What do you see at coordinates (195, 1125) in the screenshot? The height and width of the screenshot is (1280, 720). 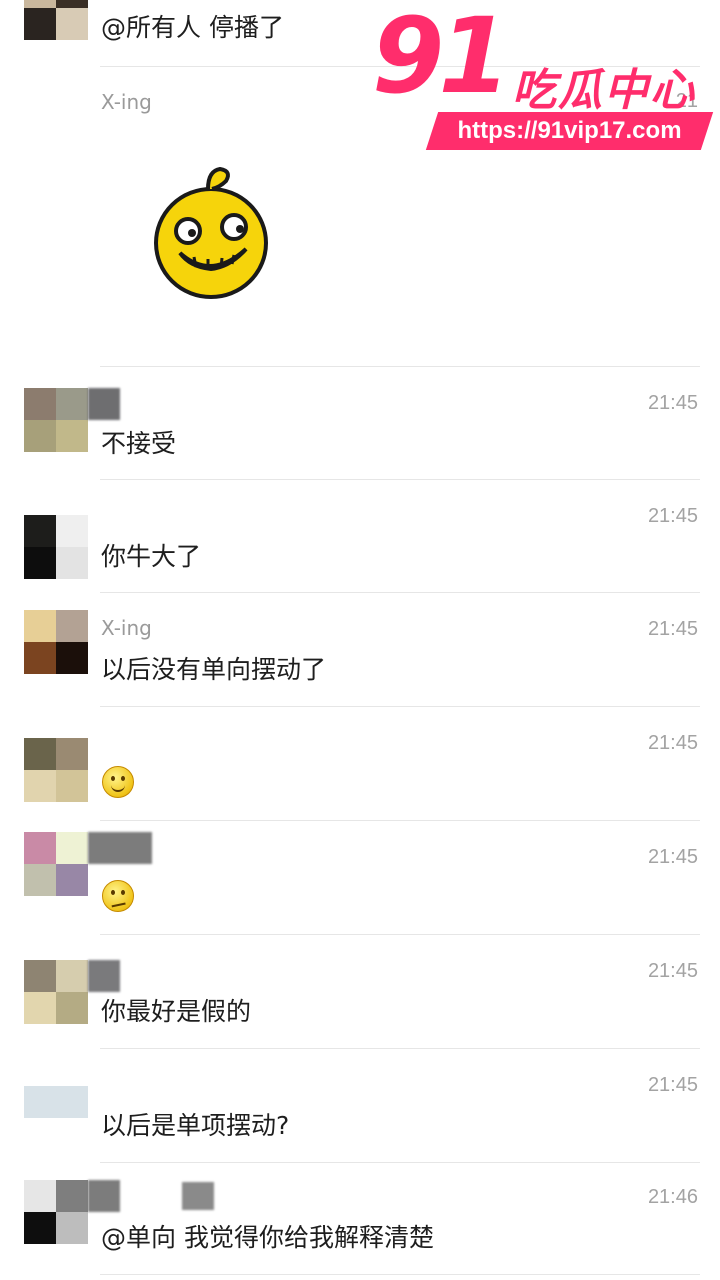 I see `message-text: 以后是单项摆动?` at bounding box center [195, 1125].